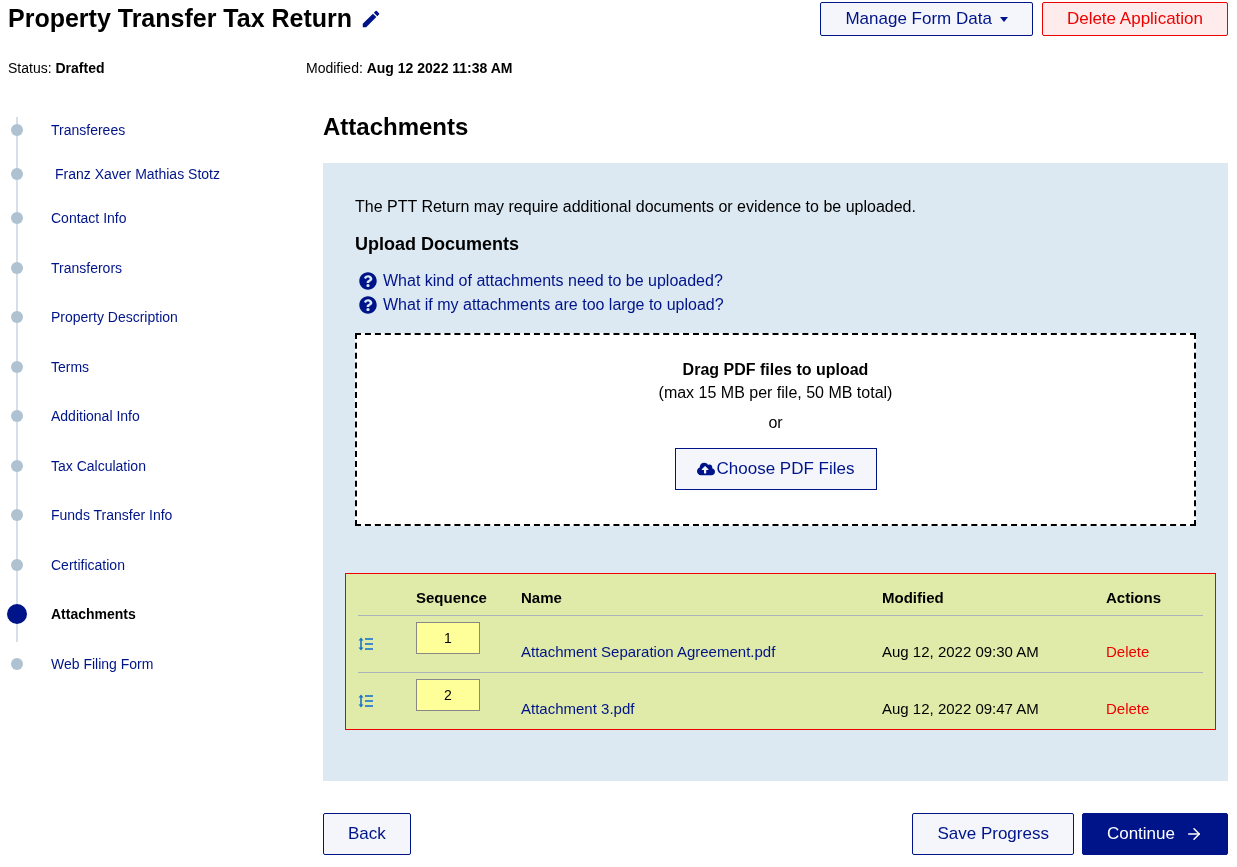  I want to click on step-link: Attachments, so click(93, 614).